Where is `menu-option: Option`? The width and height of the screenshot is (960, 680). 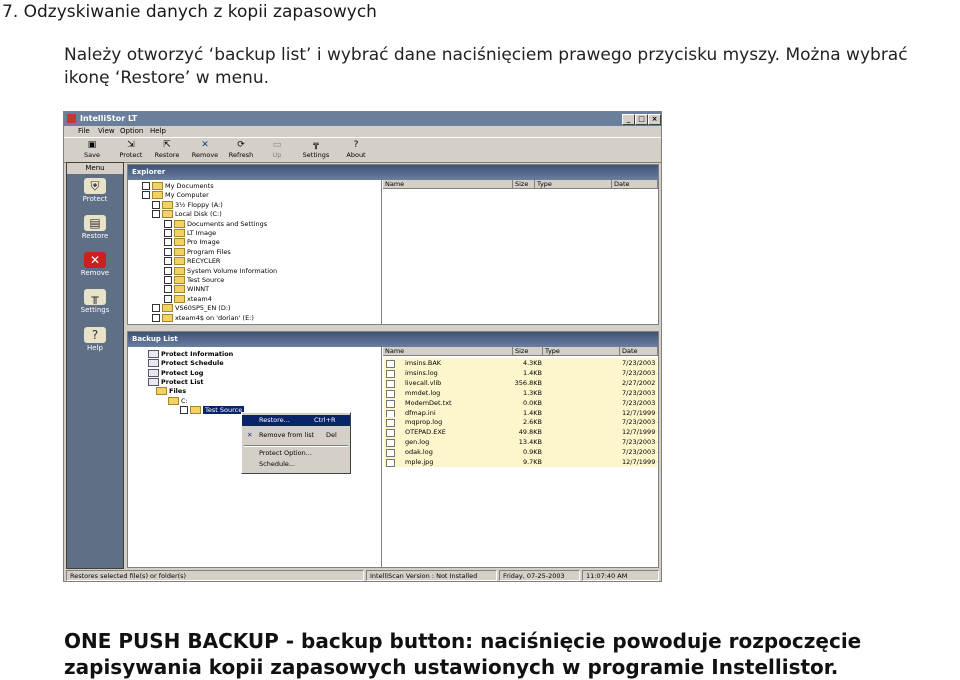 menu-option: Option is located at coordinates (131, 131).